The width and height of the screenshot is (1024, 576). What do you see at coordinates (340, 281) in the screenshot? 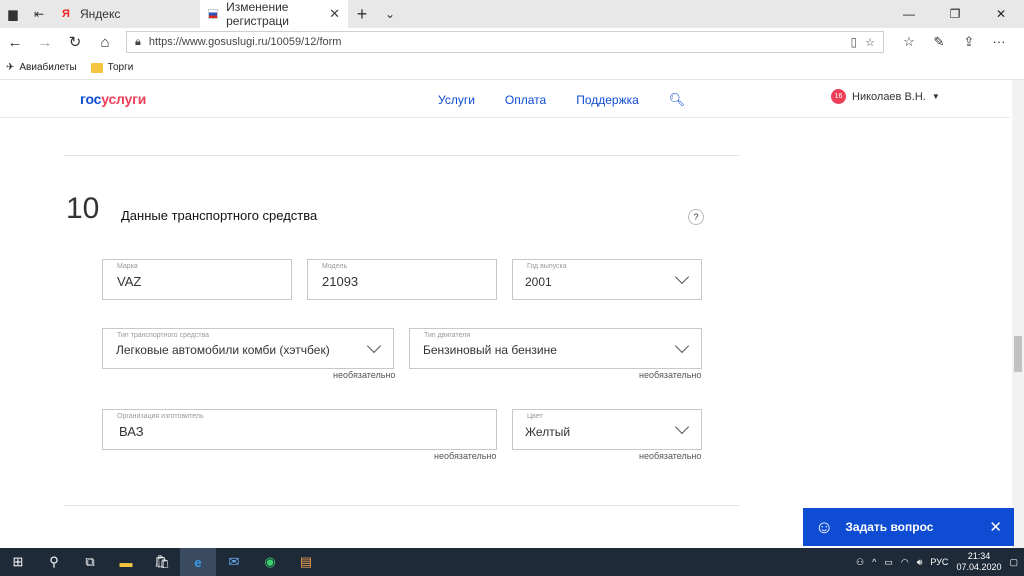
I see `field-value: 21093` at bounding box center [340, 281].